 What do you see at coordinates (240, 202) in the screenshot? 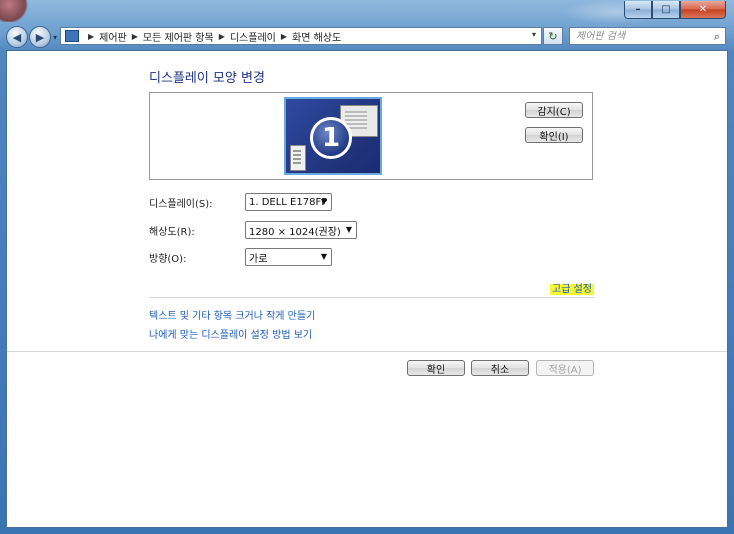
I see `display-row: 디스플레이(S): 1. DELL E178FP ▼` at bounding box center [240, 202].